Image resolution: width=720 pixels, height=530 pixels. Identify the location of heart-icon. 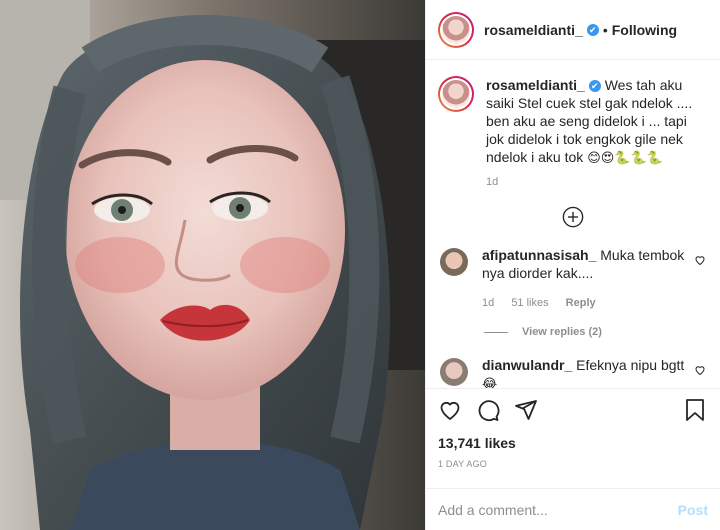
(450, 410).